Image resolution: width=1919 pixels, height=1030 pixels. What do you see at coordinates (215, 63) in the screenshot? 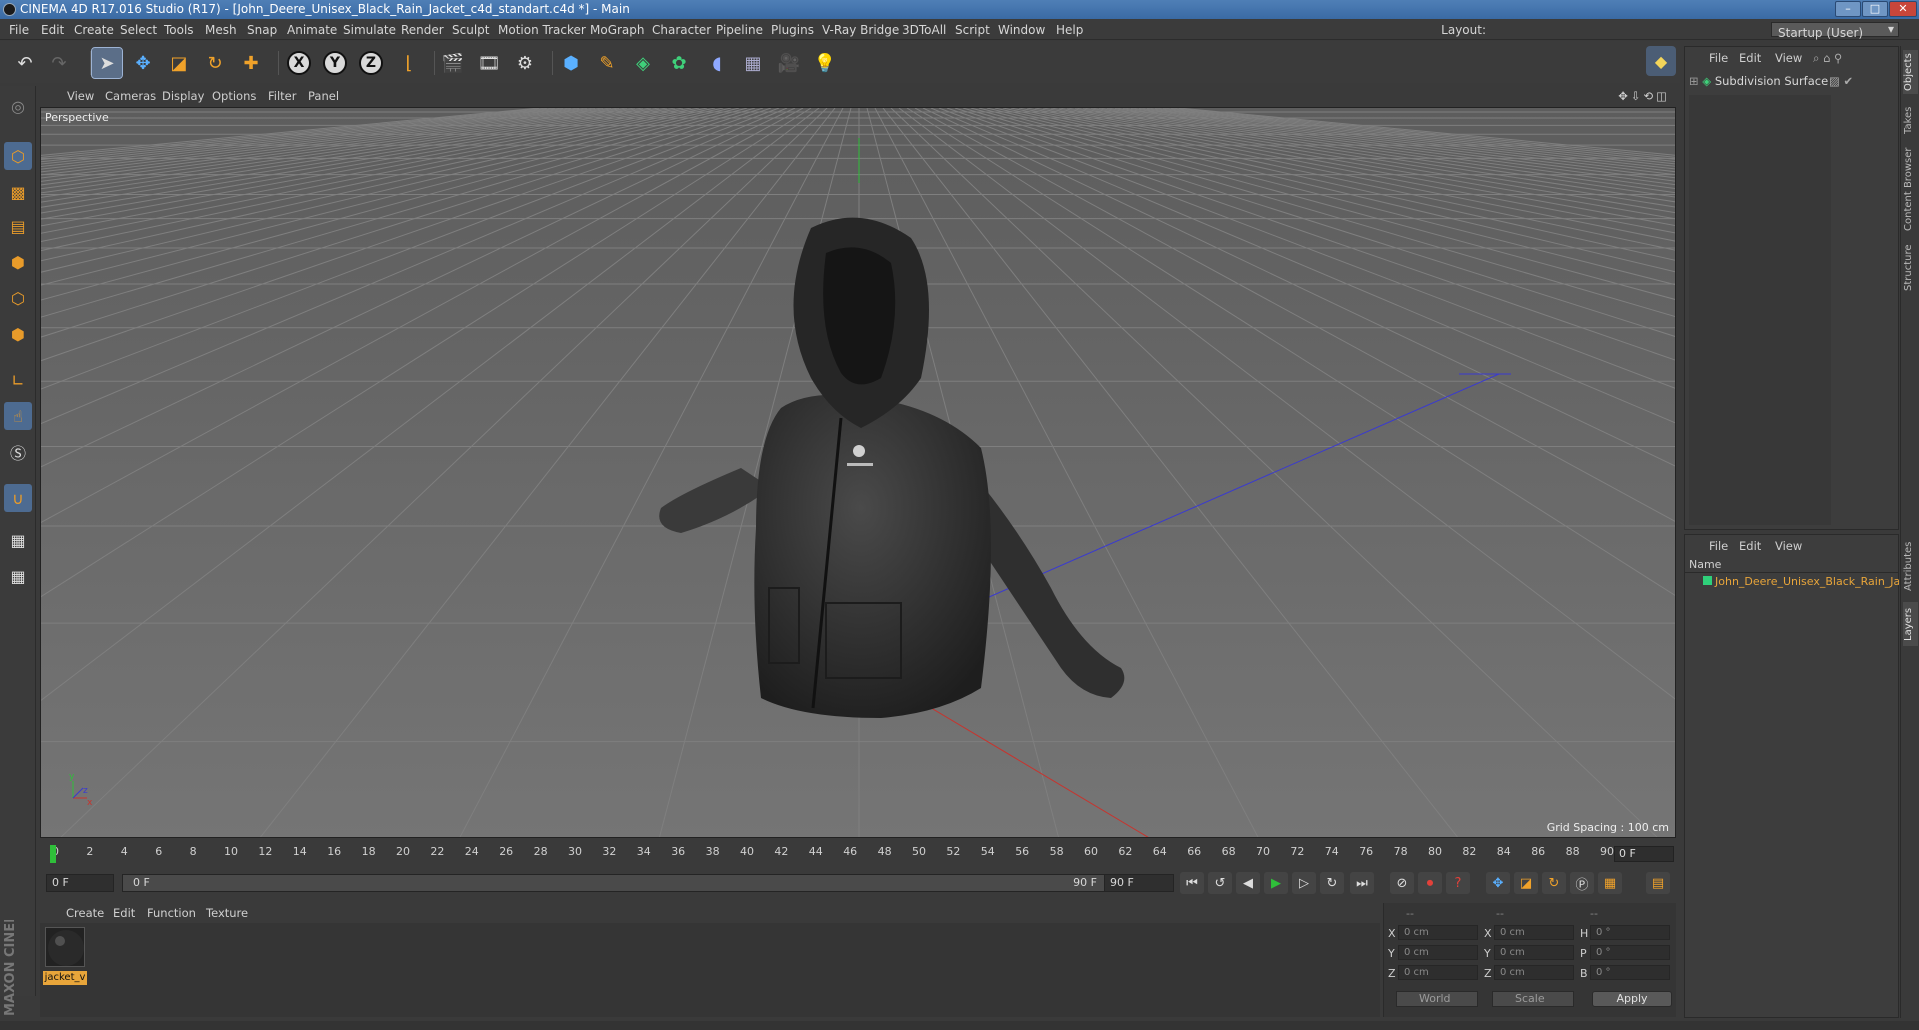
I see `rotate-icon: ↻` at bounding box center [215, 63].